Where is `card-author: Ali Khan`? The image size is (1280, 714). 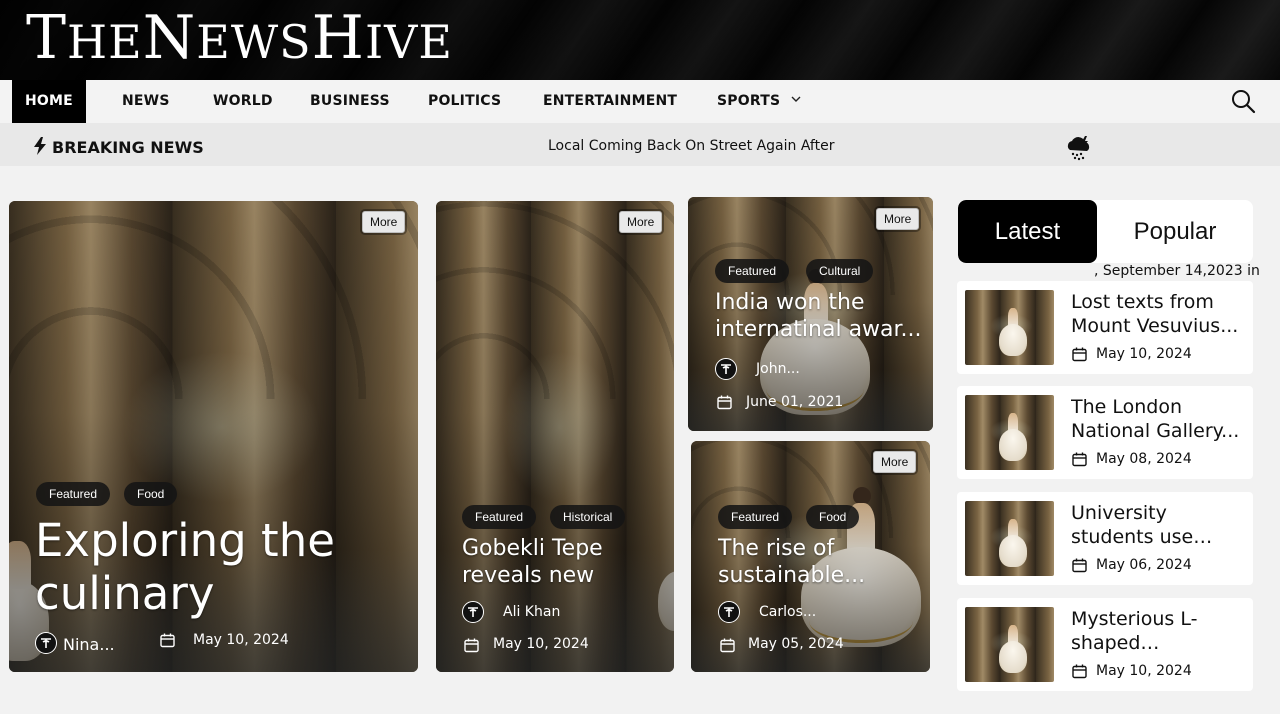
card-author: Ali Khan is located at coordinates (531, 612).